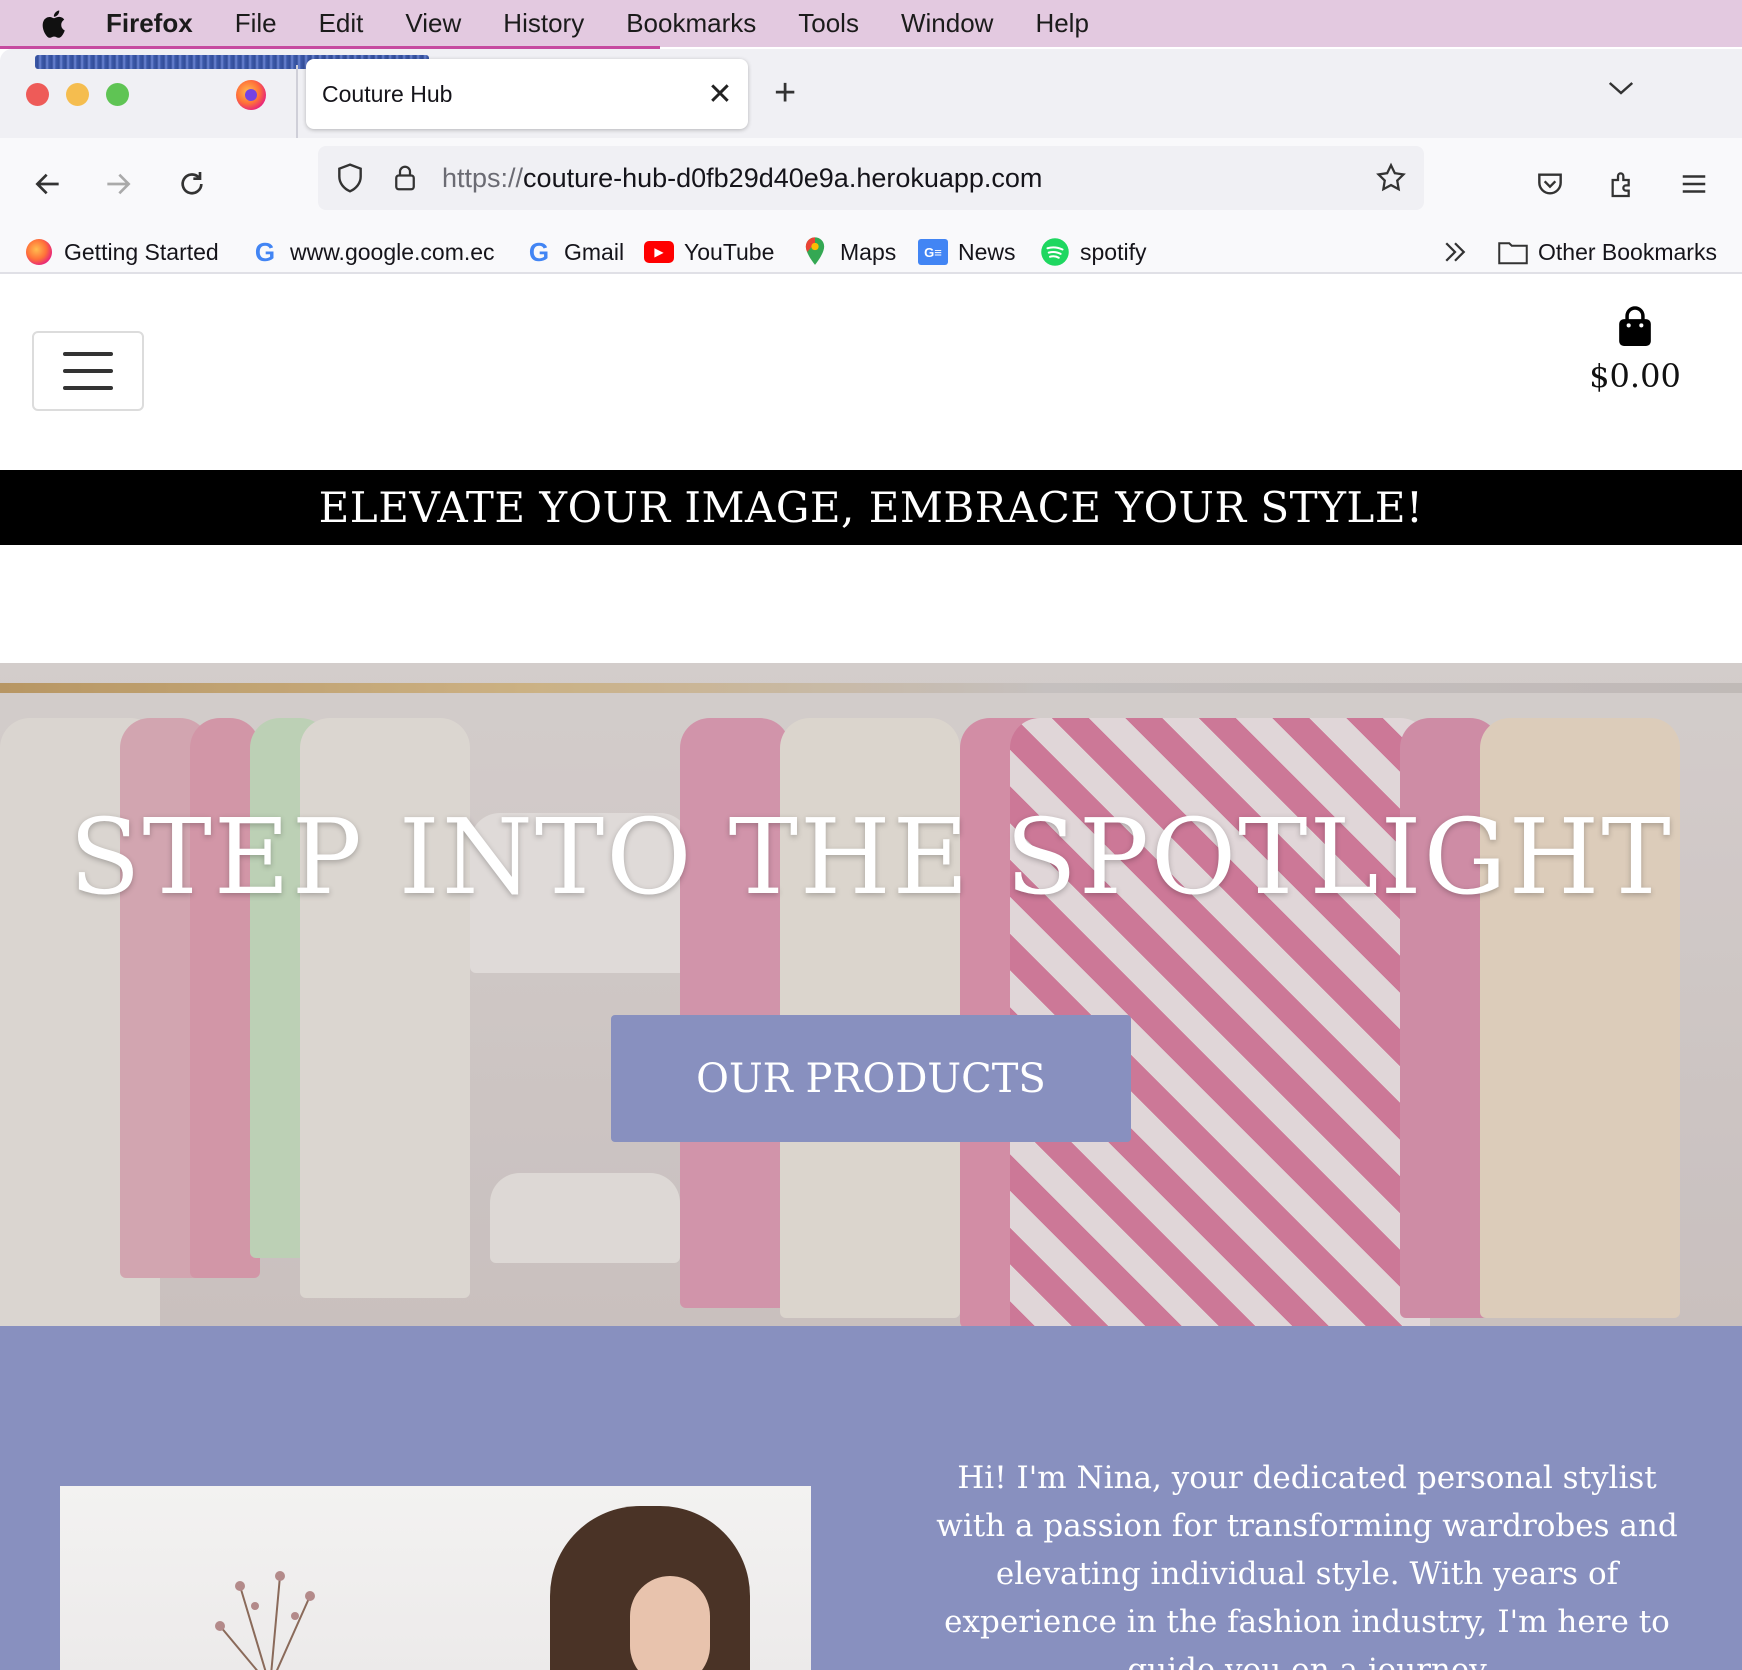 This screenshot has width=1742, height=1670. I want to click on reload-icon, so click(192, 184).